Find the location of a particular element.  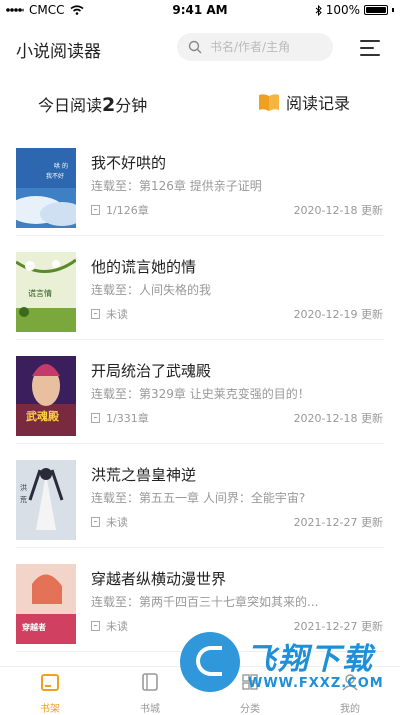

svg-text: 的 is located at coordinates (65, 166).